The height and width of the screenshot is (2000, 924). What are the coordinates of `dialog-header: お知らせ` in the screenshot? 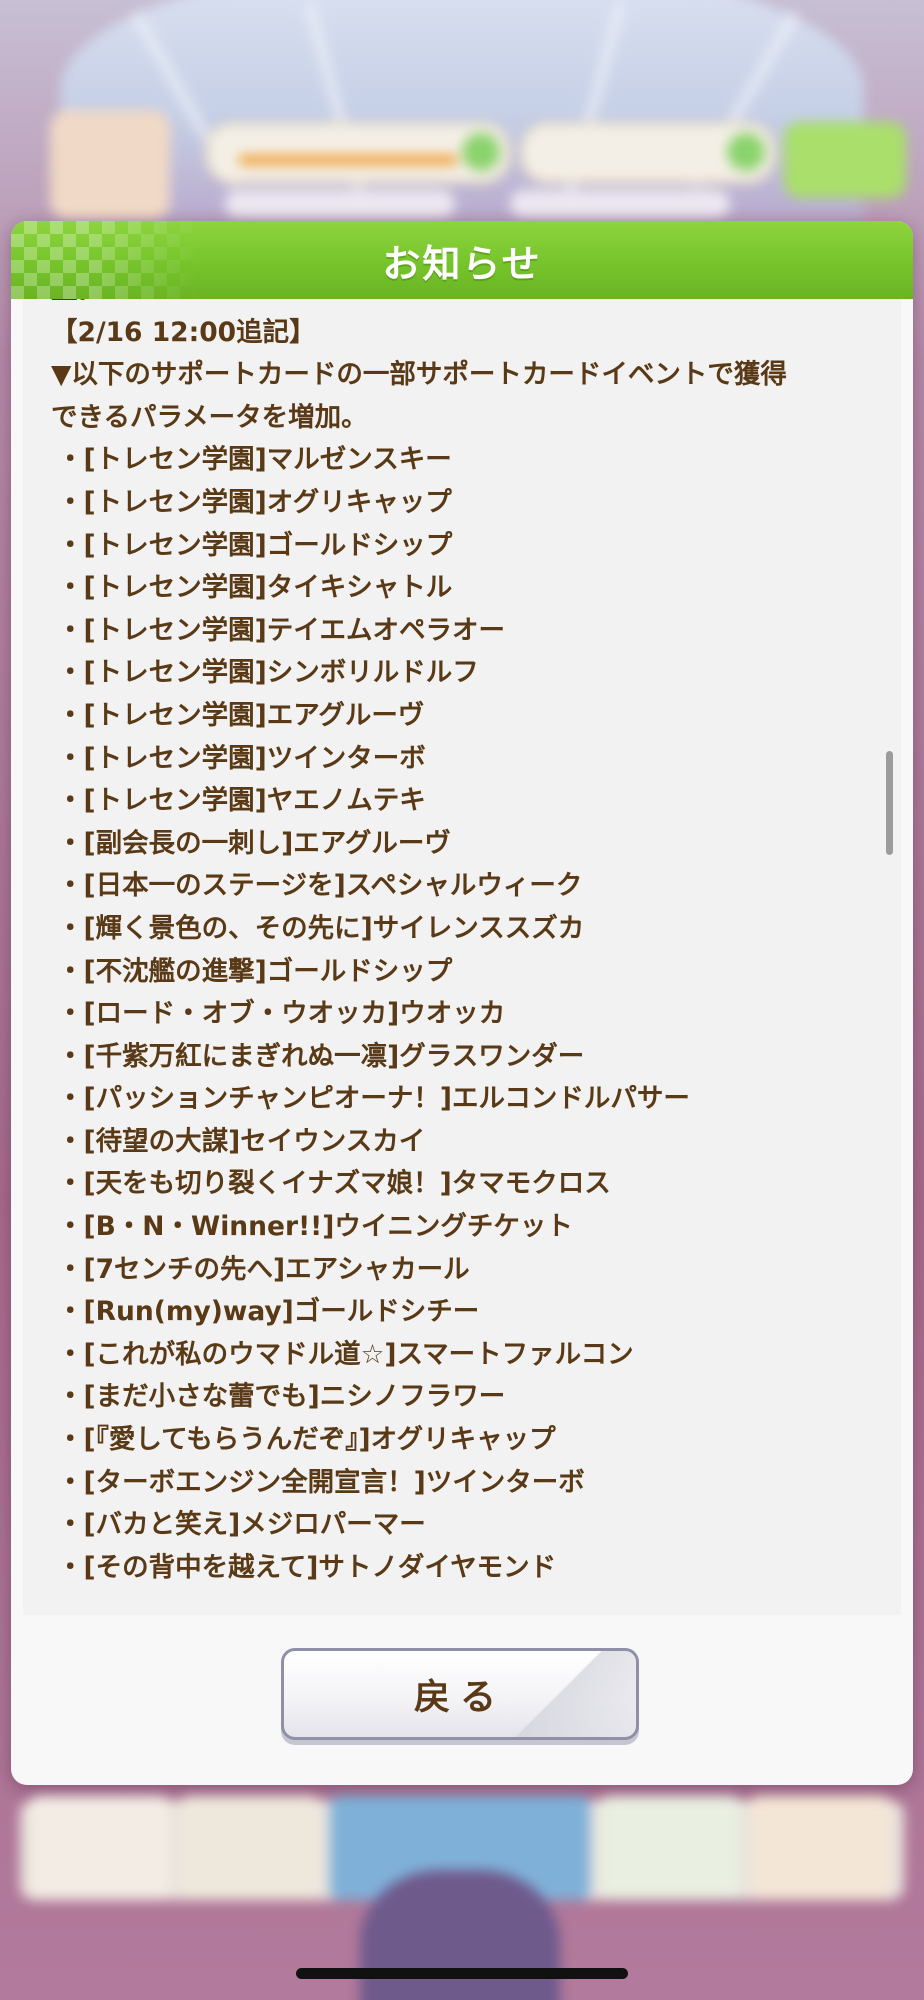 It's located at (462, 260).